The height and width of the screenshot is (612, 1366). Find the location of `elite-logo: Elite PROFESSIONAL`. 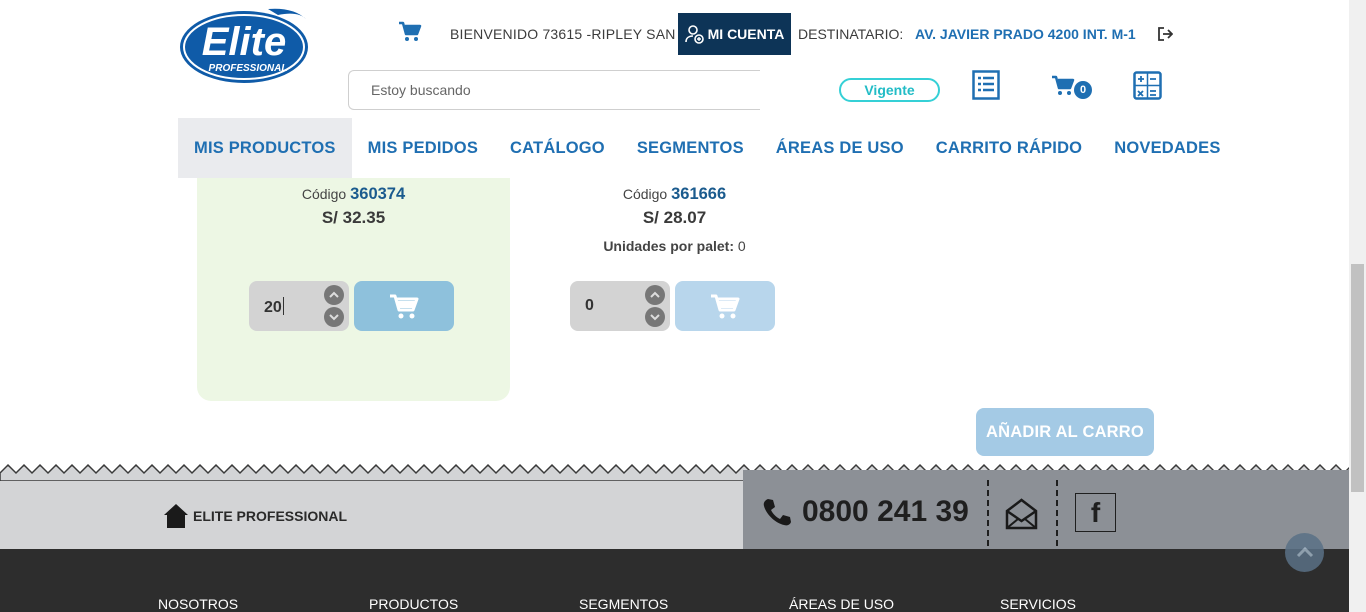

elite-logo: Elite PROFESSIONAL is located at coordinates (244, 44).